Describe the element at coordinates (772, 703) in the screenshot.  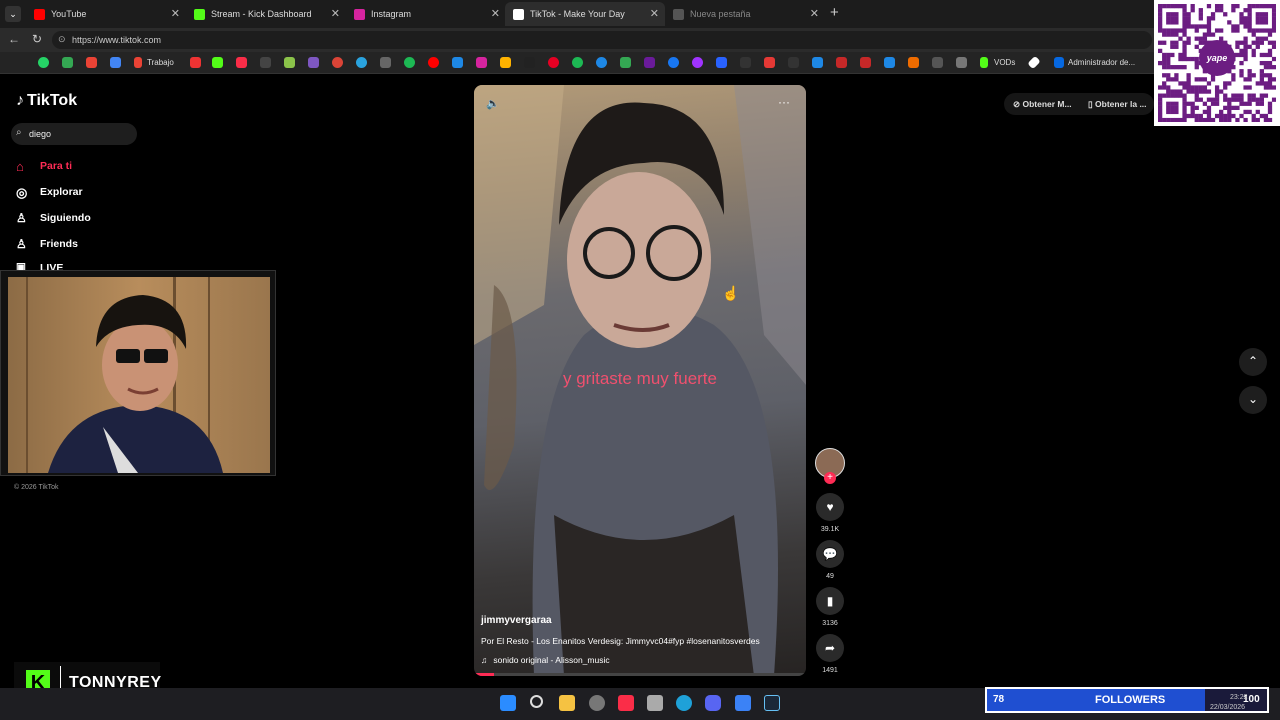
I see `steam-icon` at that location.